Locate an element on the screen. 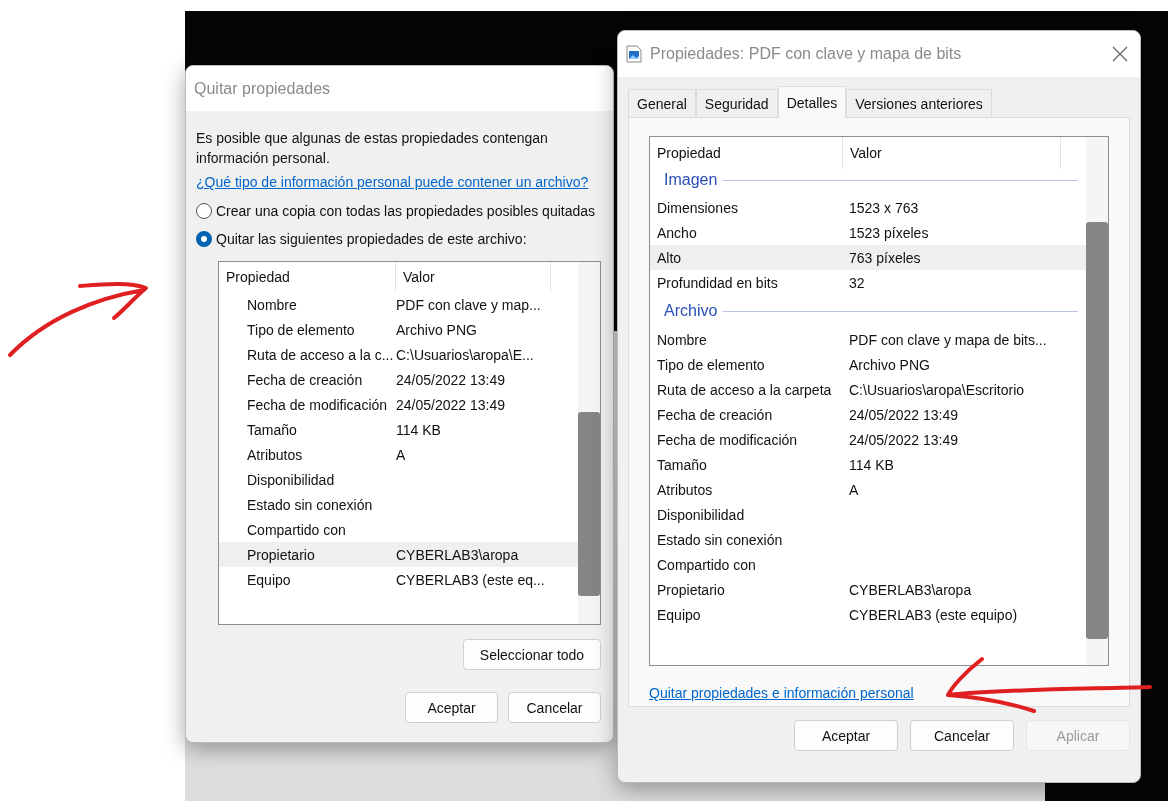 This screenshot has width=1168, height=801. close-icon is located at coordinates (1120, 54).